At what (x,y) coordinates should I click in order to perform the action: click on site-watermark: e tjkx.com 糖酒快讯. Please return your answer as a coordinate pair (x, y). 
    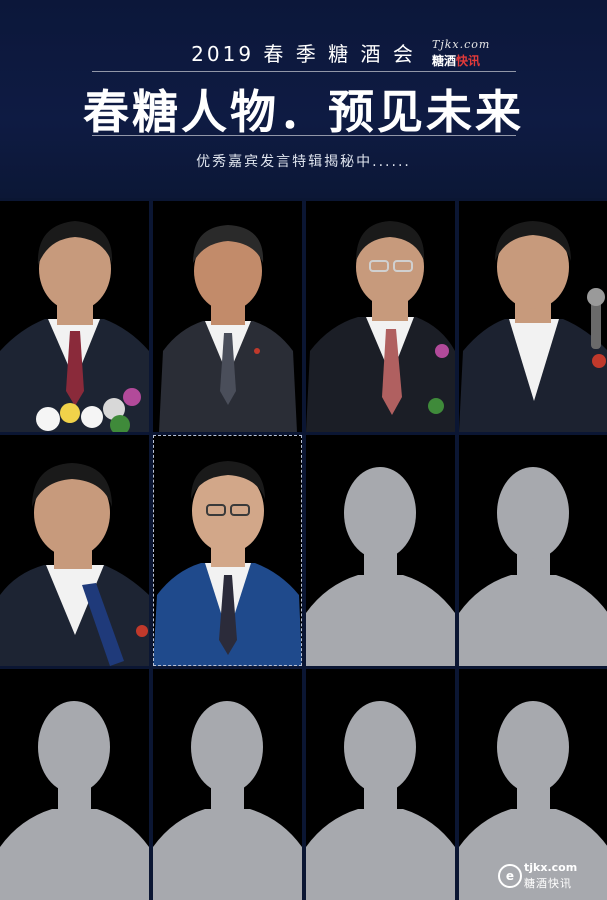
    Looking at the image, I should click on (548, 876).